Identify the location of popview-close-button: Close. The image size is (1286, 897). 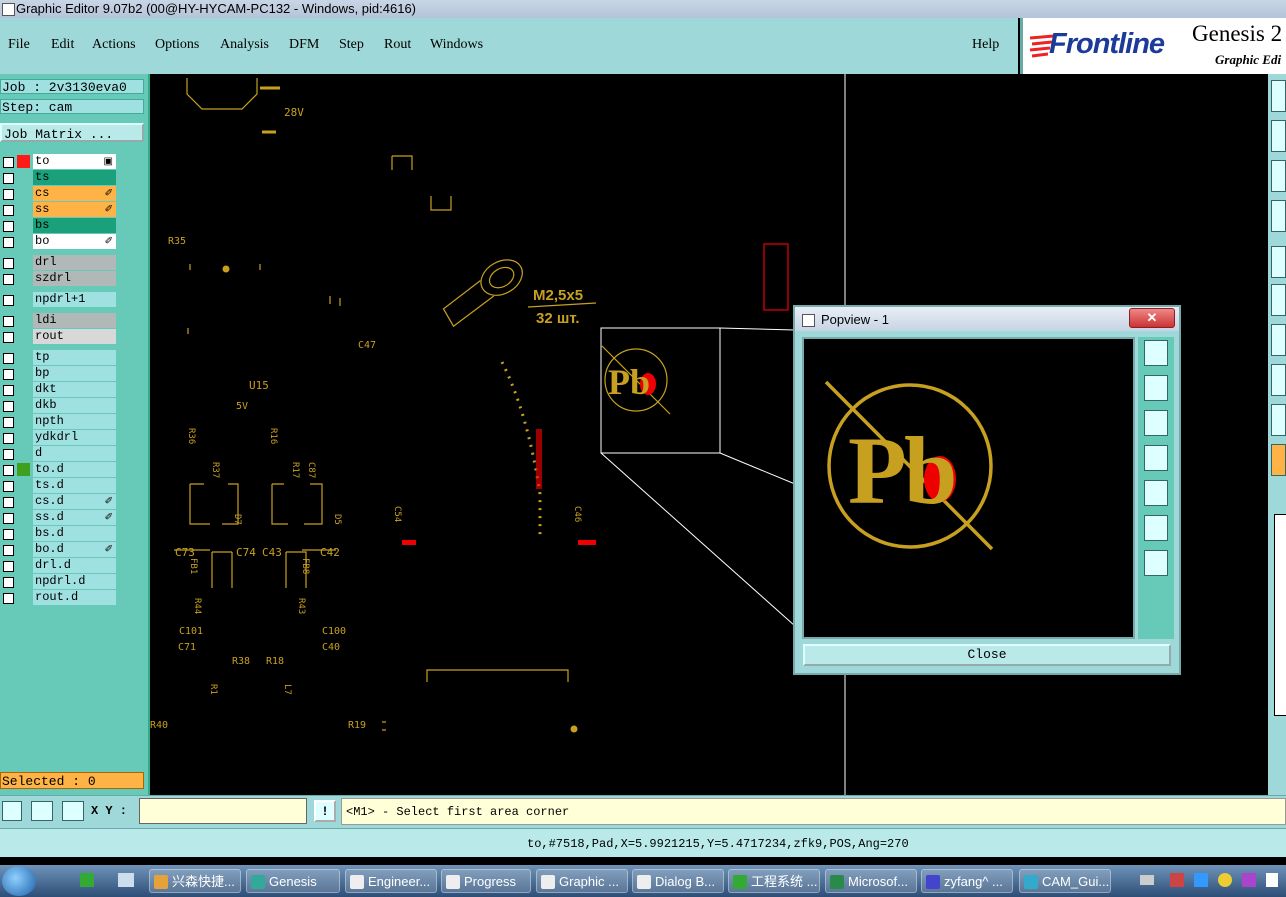
(987, 655).